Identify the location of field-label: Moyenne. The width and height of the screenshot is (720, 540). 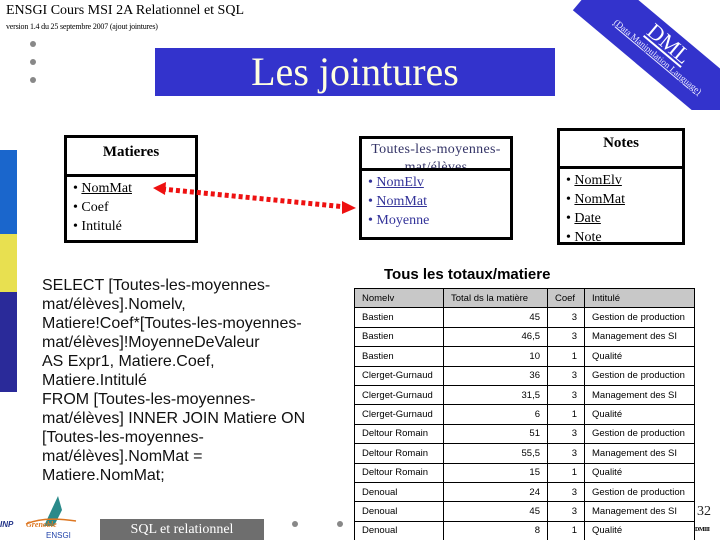
(403, 220).